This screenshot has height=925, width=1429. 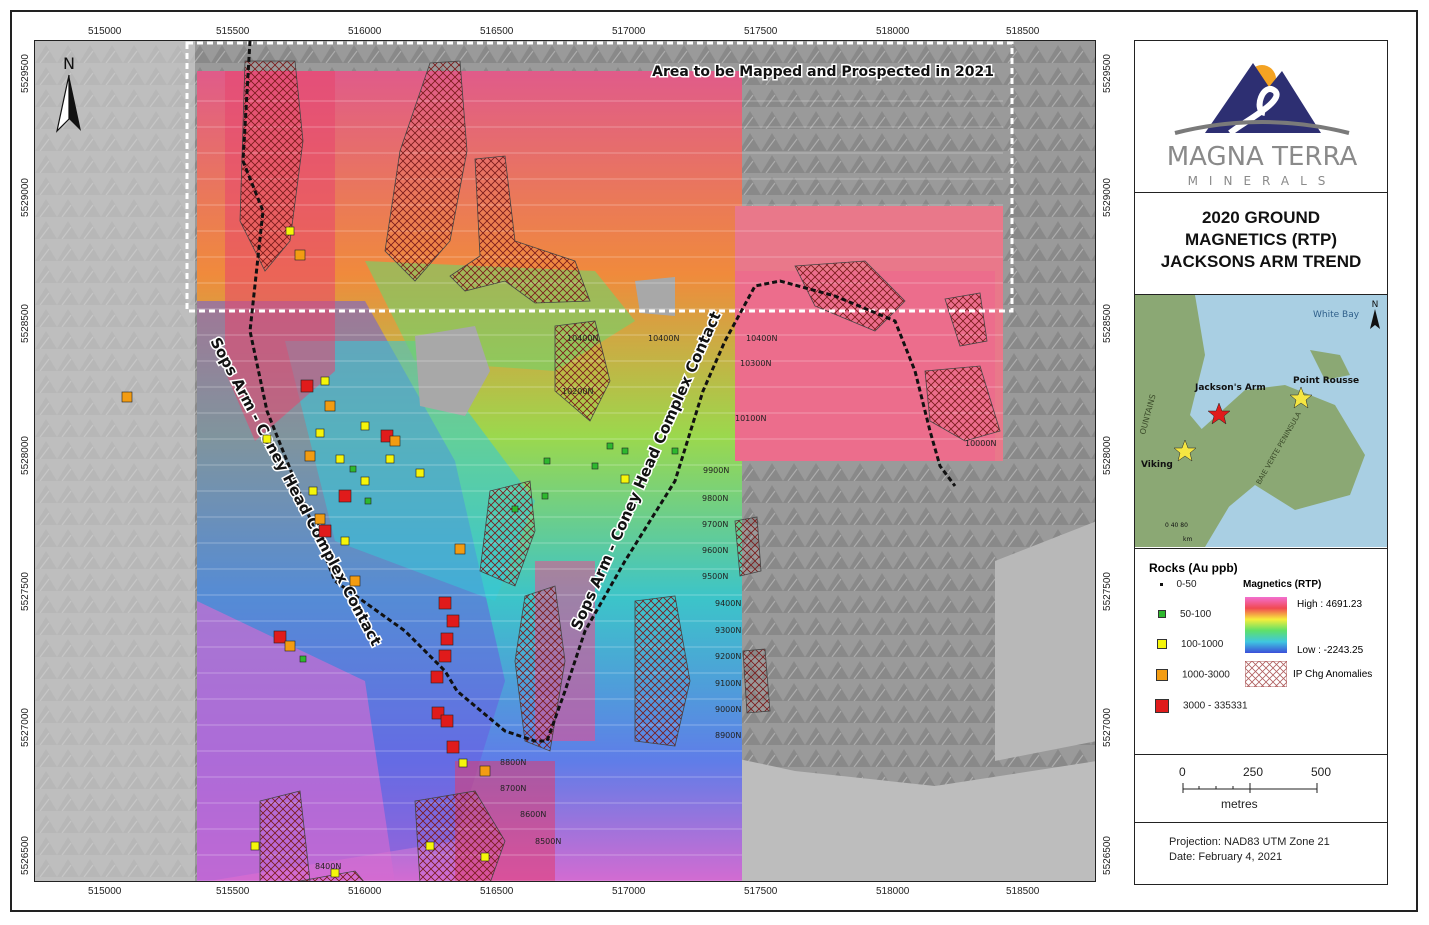 I want to click on water-east, so click(x=1045, y=641).